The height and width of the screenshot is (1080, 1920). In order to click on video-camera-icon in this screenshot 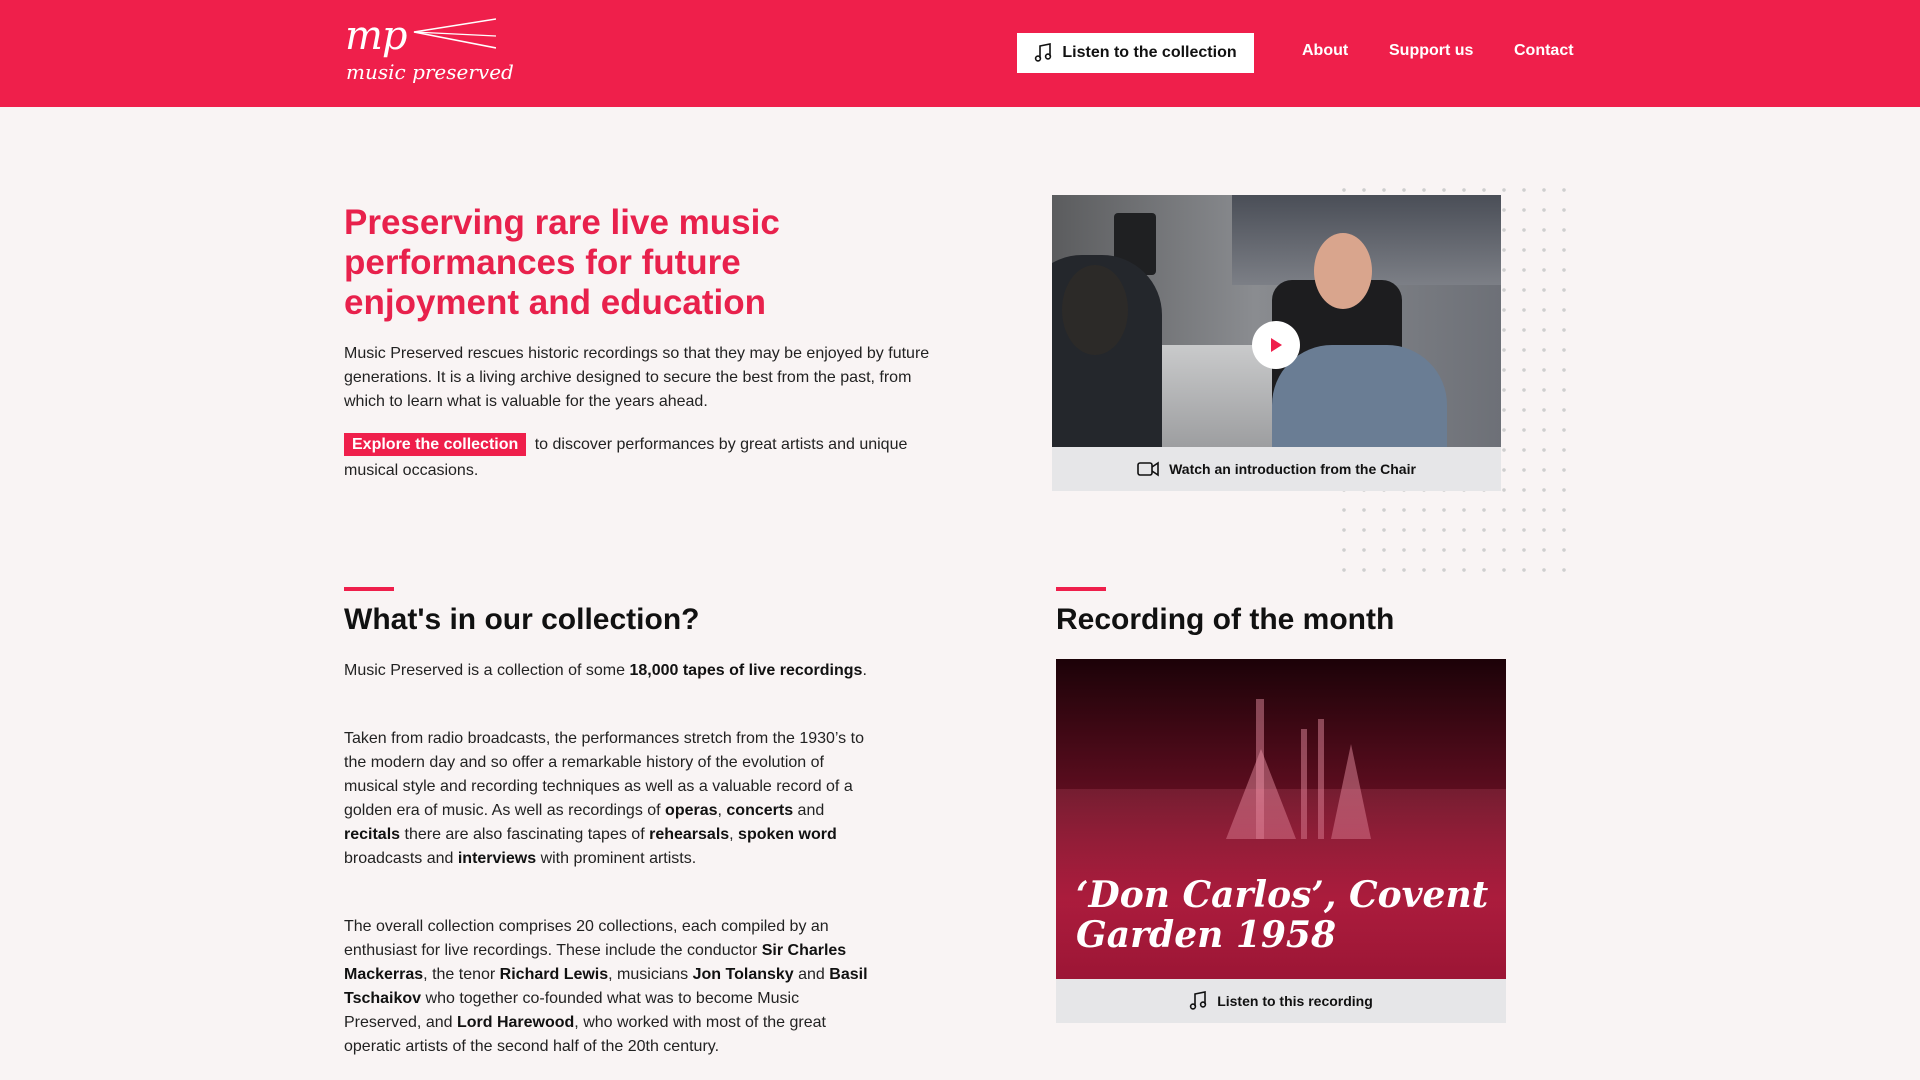, I will do `click(1148, 469)`.